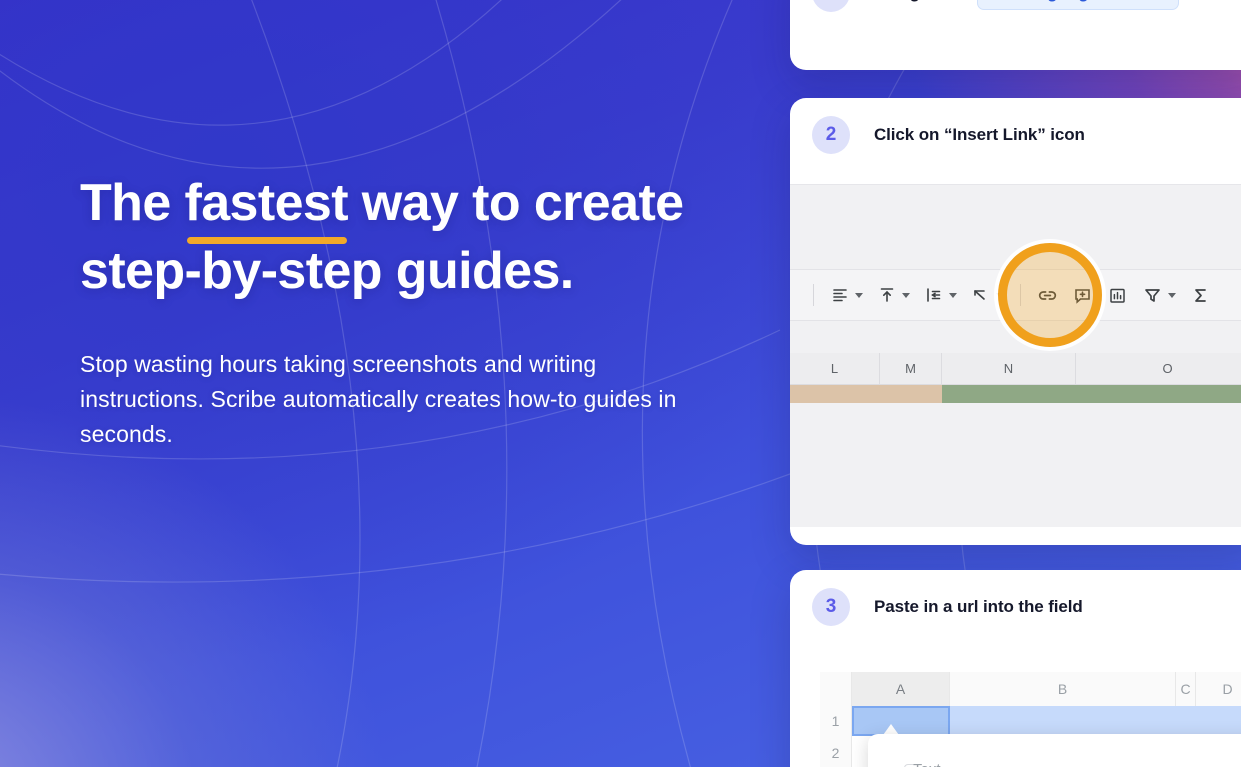  What do you see at coordinates (1054, 750) in the screenshot?
I see `insert-link-popover: Text` at bounding box center [1054, 750].